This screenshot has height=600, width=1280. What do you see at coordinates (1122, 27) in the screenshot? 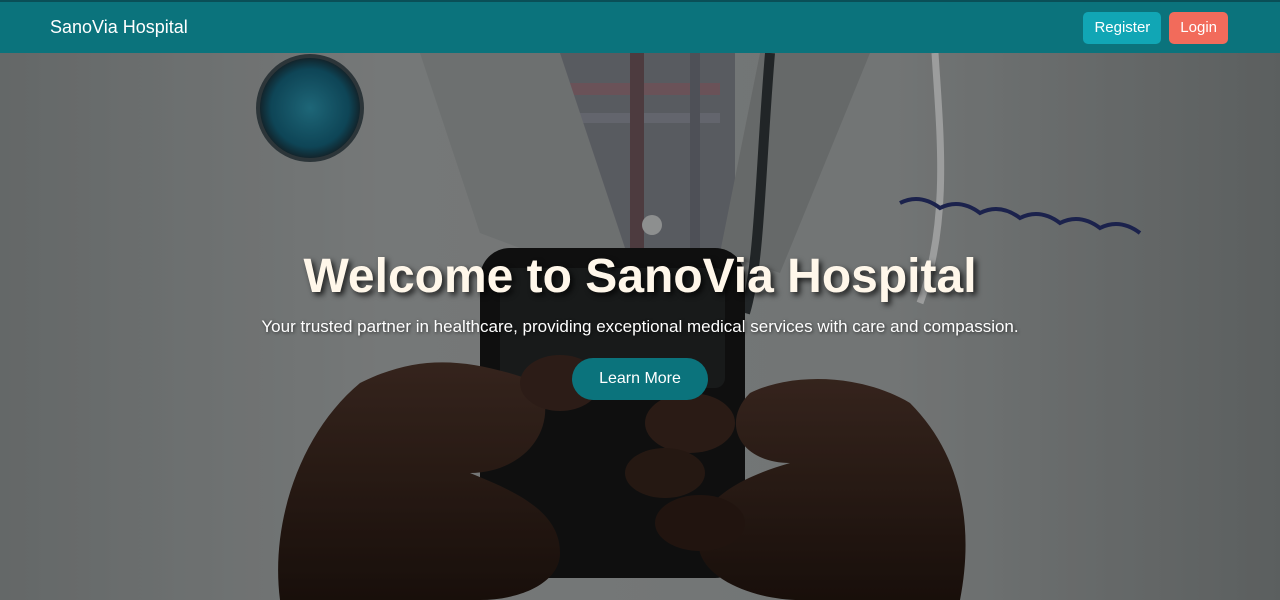
I see `register-button: Register` at bounding box center [1122, 27].